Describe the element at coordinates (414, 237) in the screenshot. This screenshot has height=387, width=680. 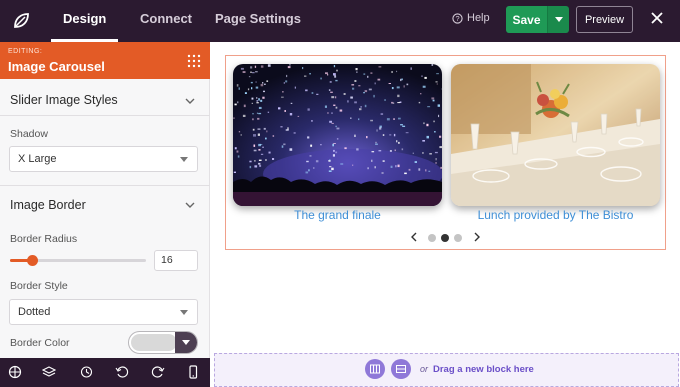
I see `carousel-prev-icon` at that location.